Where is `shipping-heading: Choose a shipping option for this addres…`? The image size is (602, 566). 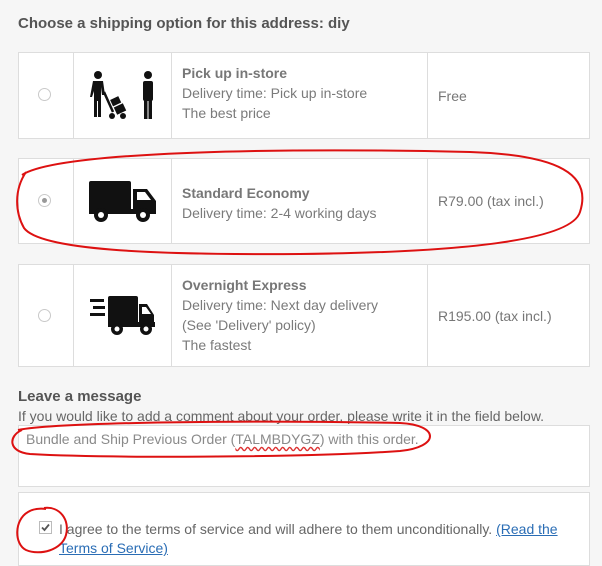
shipping-heading: Choose a shipping option for this addres… is located at coordinates (184, 23).